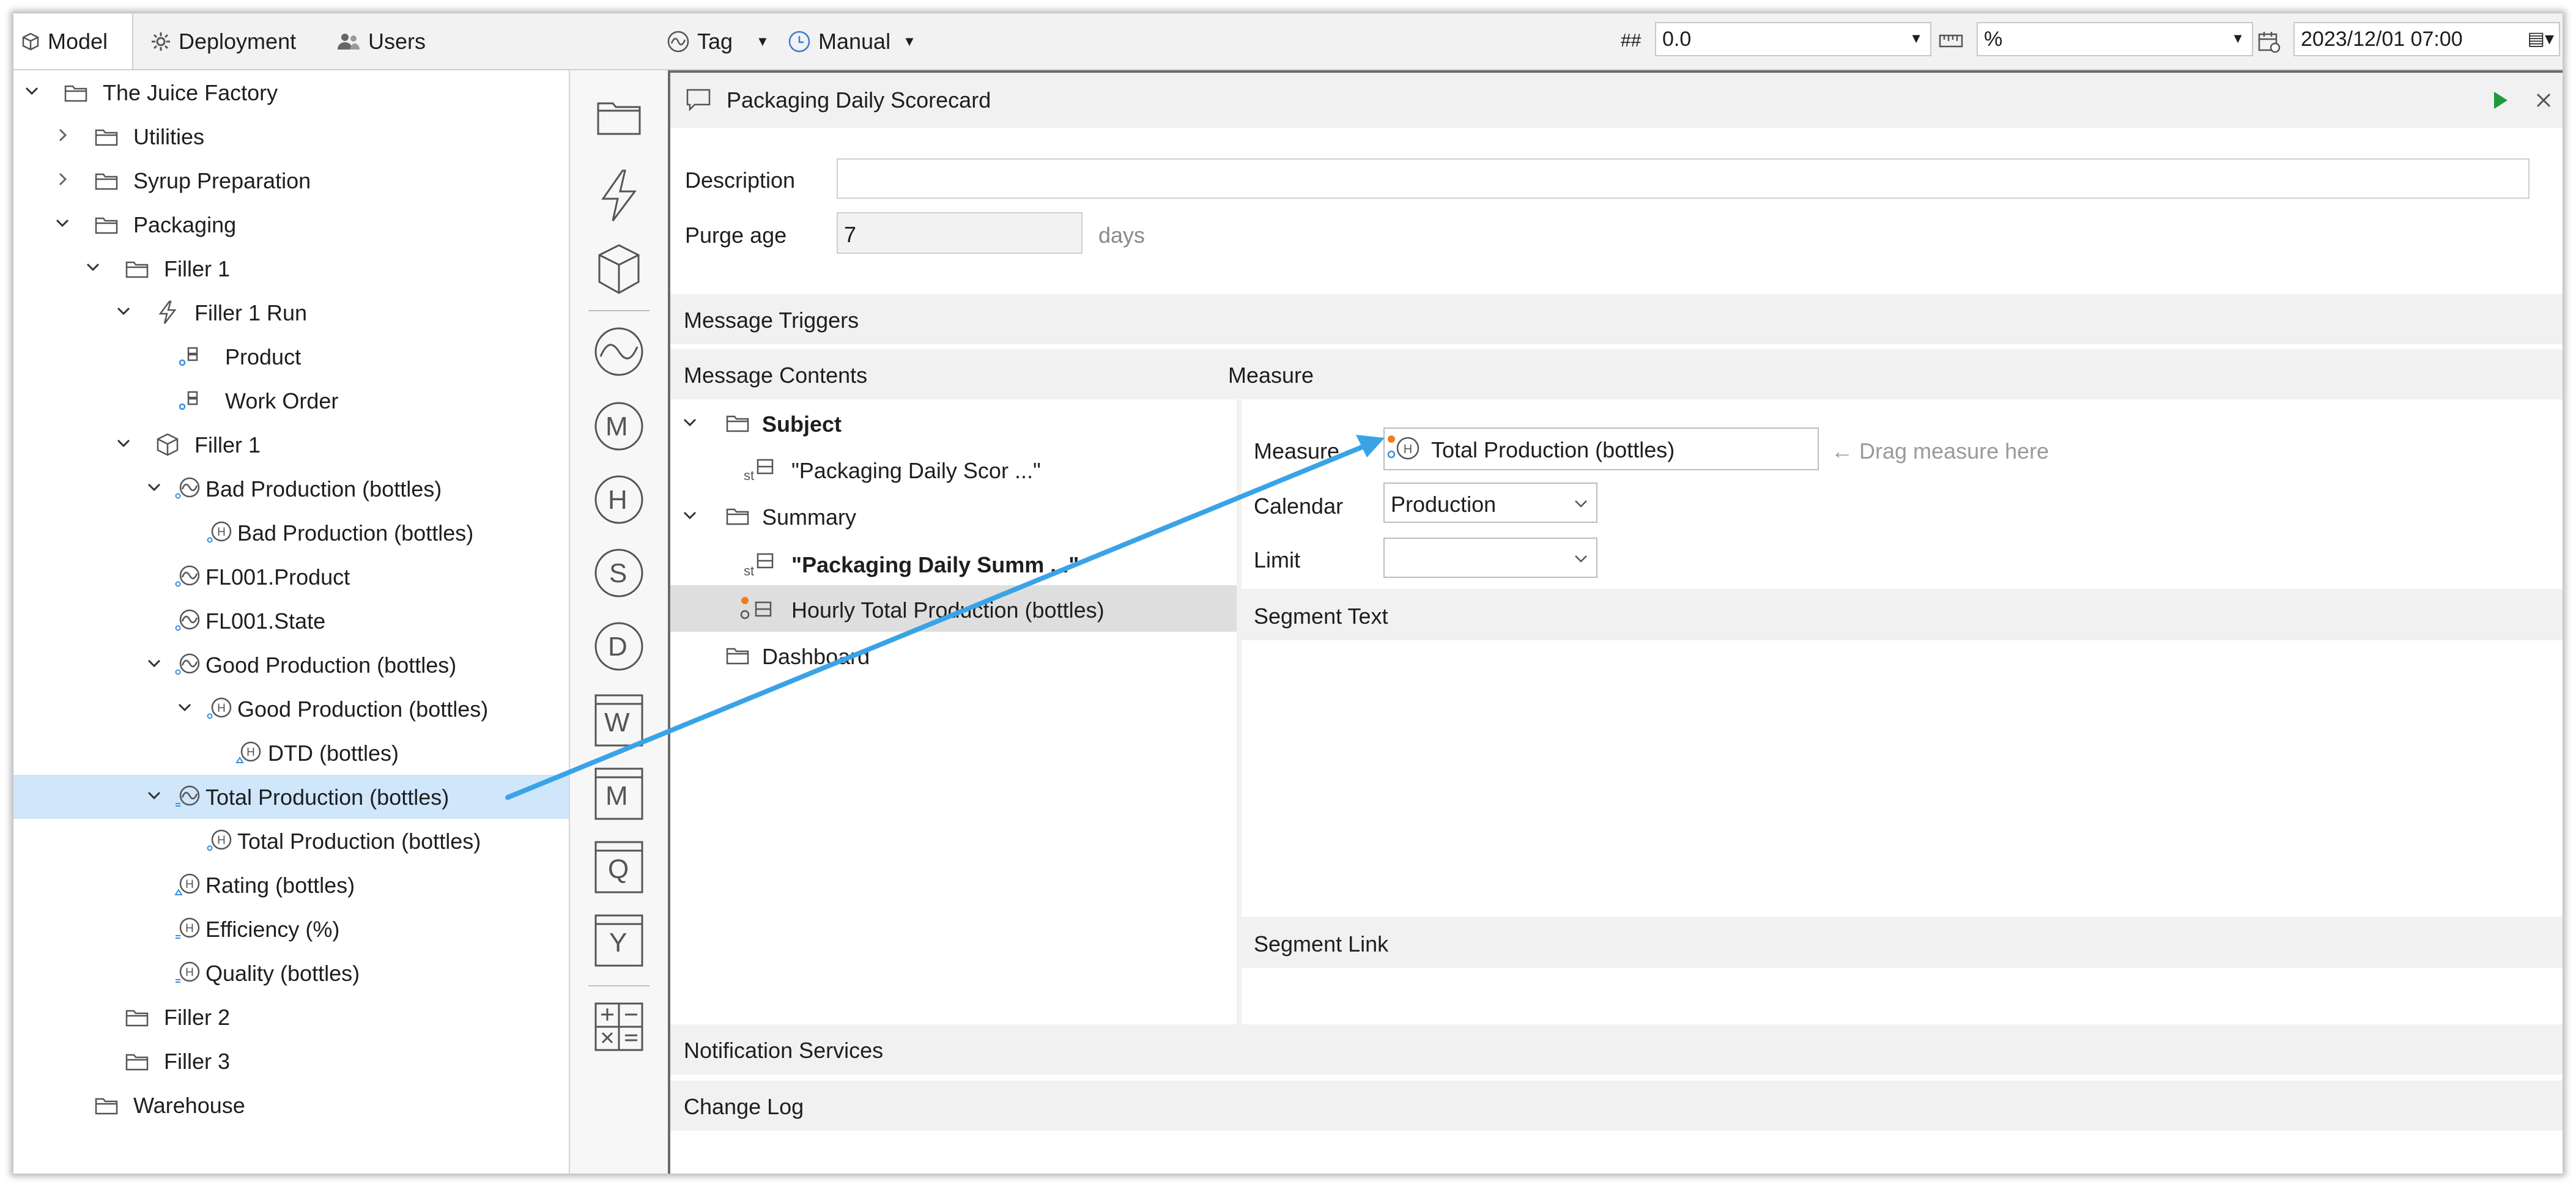 This screenshot has width=2576, height=1187. What do you see at coordinates (331, 666) in the screenshot?
I see `tree-item-label: Good Production (bottles)` at bounding box center [331, 666].